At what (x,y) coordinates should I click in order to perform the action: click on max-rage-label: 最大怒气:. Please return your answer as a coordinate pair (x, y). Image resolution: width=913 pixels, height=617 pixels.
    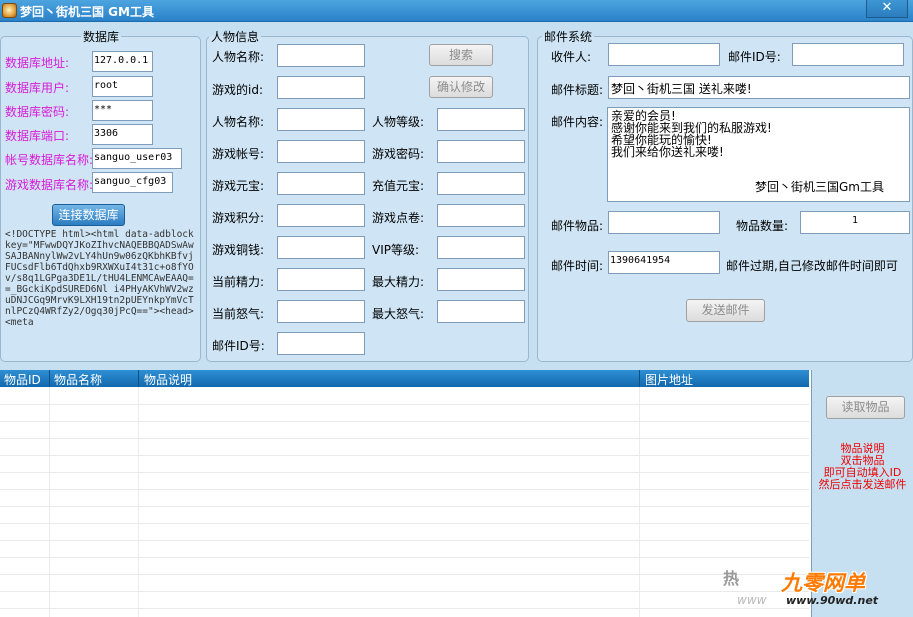
    Looking at the image, I should click on (398, 314).